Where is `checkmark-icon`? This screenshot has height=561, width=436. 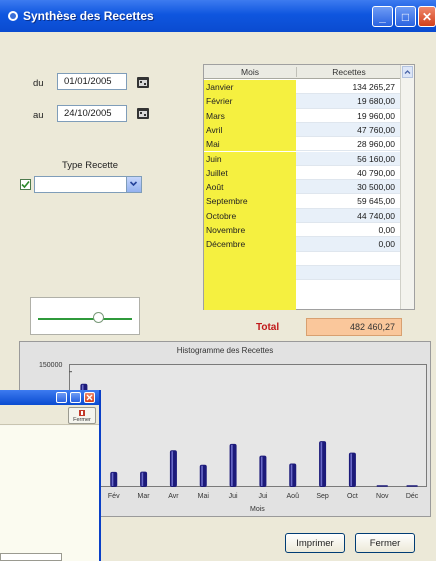
checkmark-icon is located at coordinates (25, 184).